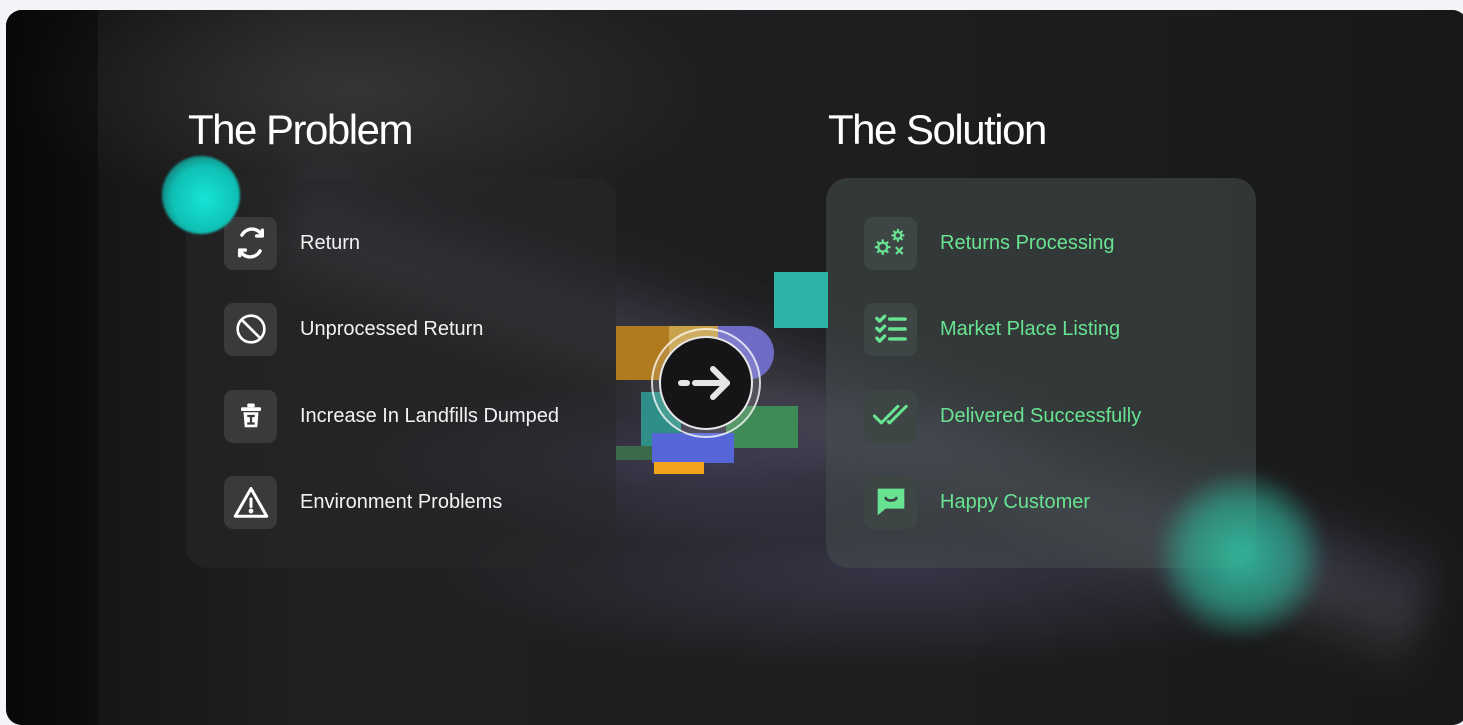 The height and width of the screenshot is (725, 1463). Describe the element at coordinates (292, 243) in the screenshot. I see `problem-item-return: Return` at that location.